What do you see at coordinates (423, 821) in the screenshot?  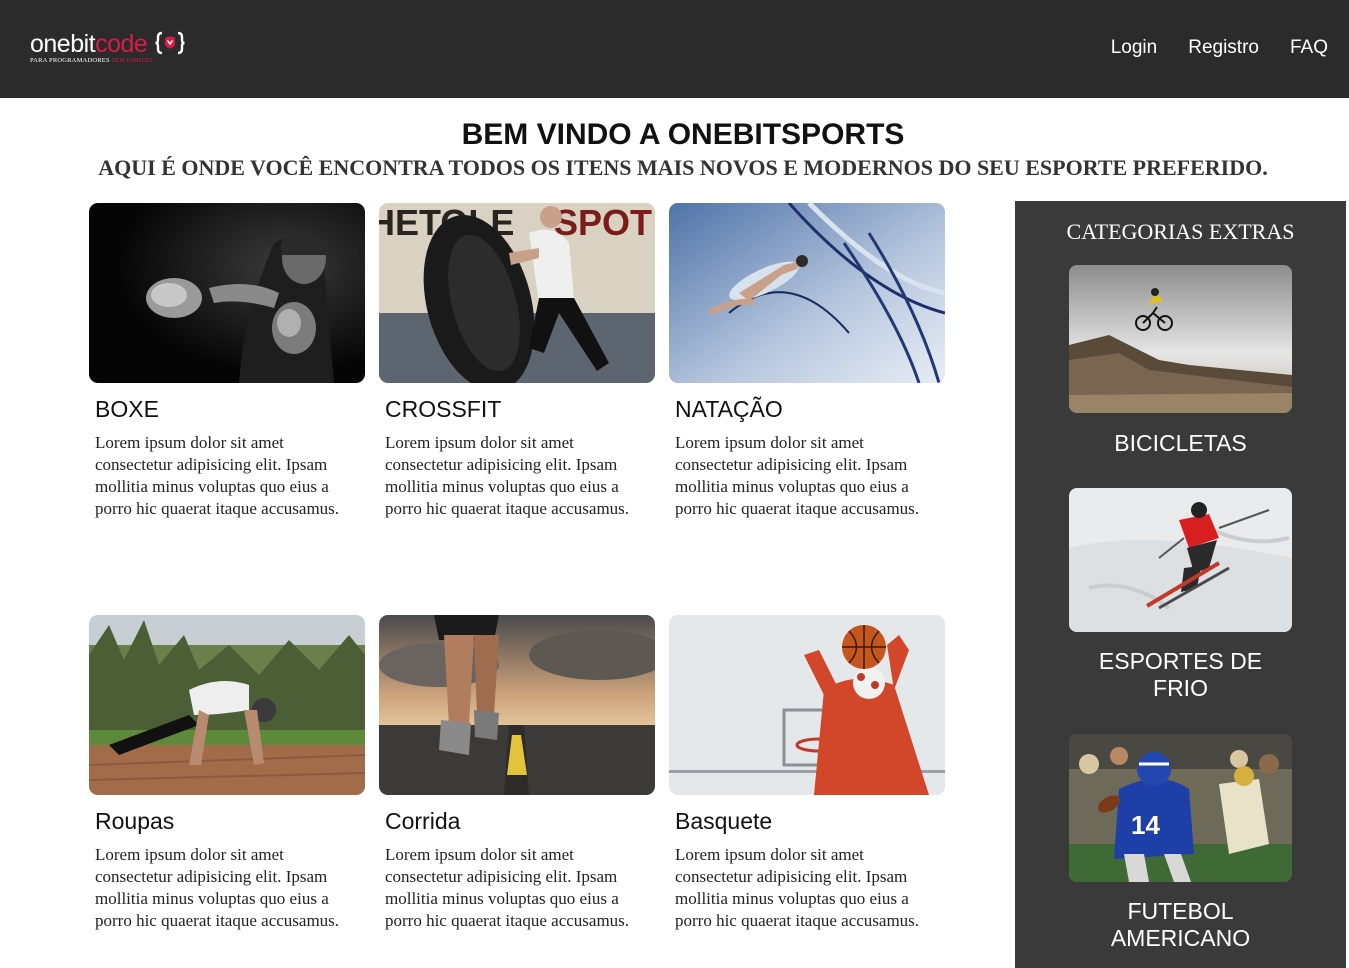 I see `card-title: Corrida` at bounding box center [423, 821].